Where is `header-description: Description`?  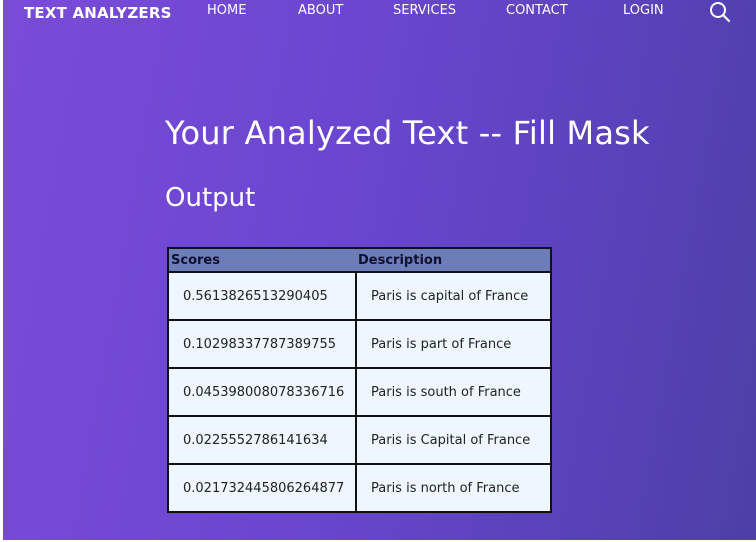 header-description: Description is located at coordinates (454, 260).